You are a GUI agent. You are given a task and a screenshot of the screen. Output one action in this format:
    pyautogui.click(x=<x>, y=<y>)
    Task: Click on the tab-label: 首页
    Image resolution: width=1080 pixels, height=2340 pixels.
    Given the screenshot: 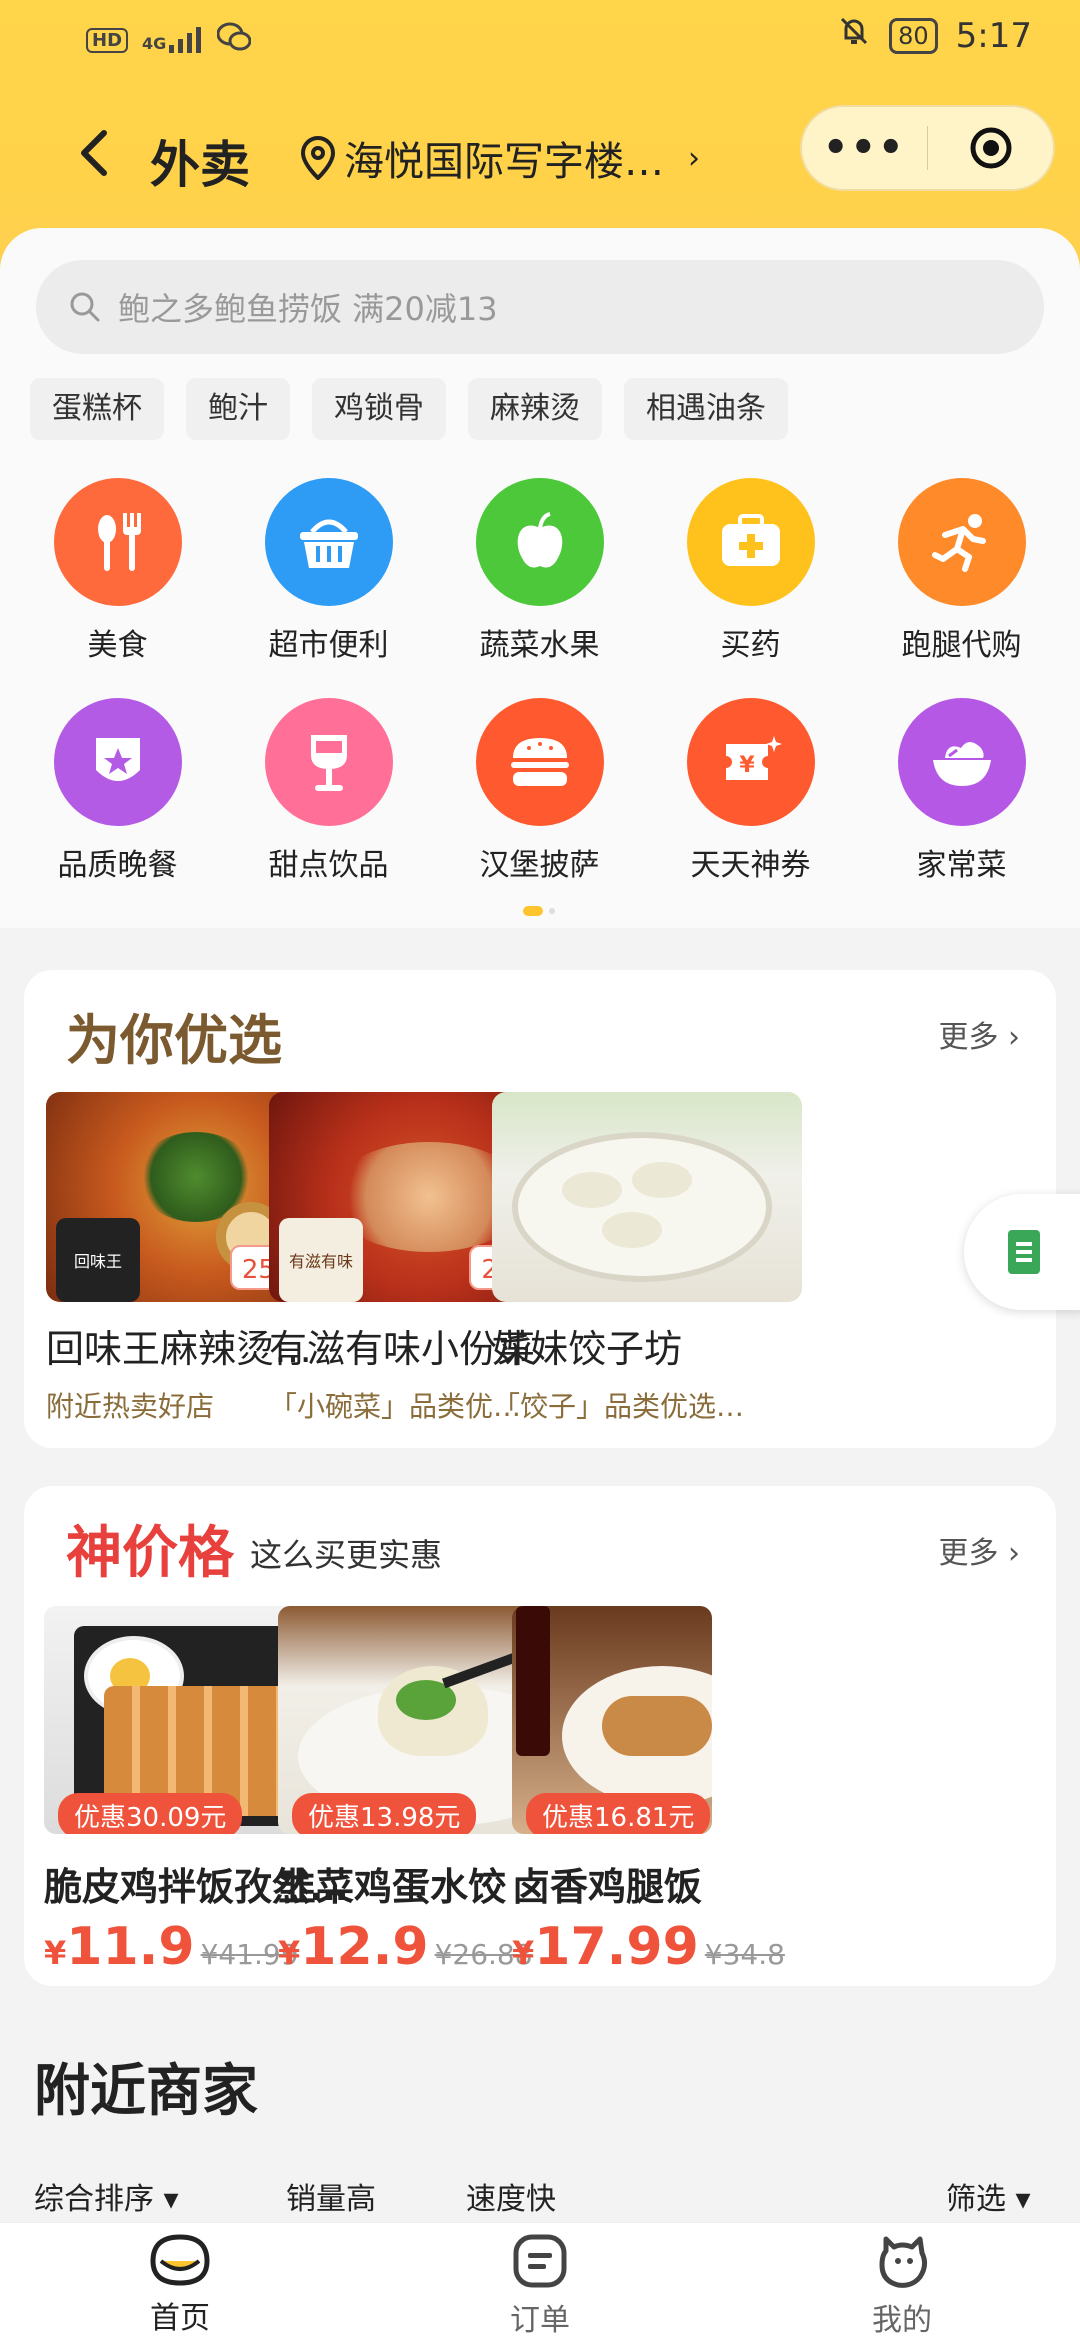 What is the action you would take?
    pyautogui.click(x=180, y=2318)
    